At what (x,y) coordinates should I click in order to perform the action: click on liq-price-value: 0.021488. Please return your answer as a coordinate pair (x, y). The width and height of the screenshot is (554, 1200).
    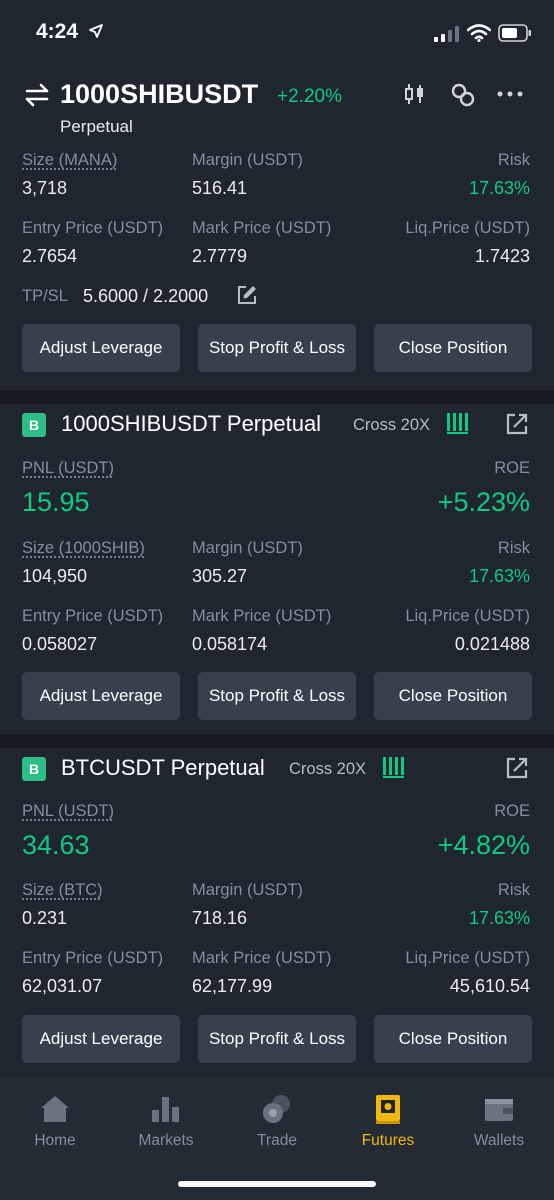
    Looking at the image, I should click on (492, 644).